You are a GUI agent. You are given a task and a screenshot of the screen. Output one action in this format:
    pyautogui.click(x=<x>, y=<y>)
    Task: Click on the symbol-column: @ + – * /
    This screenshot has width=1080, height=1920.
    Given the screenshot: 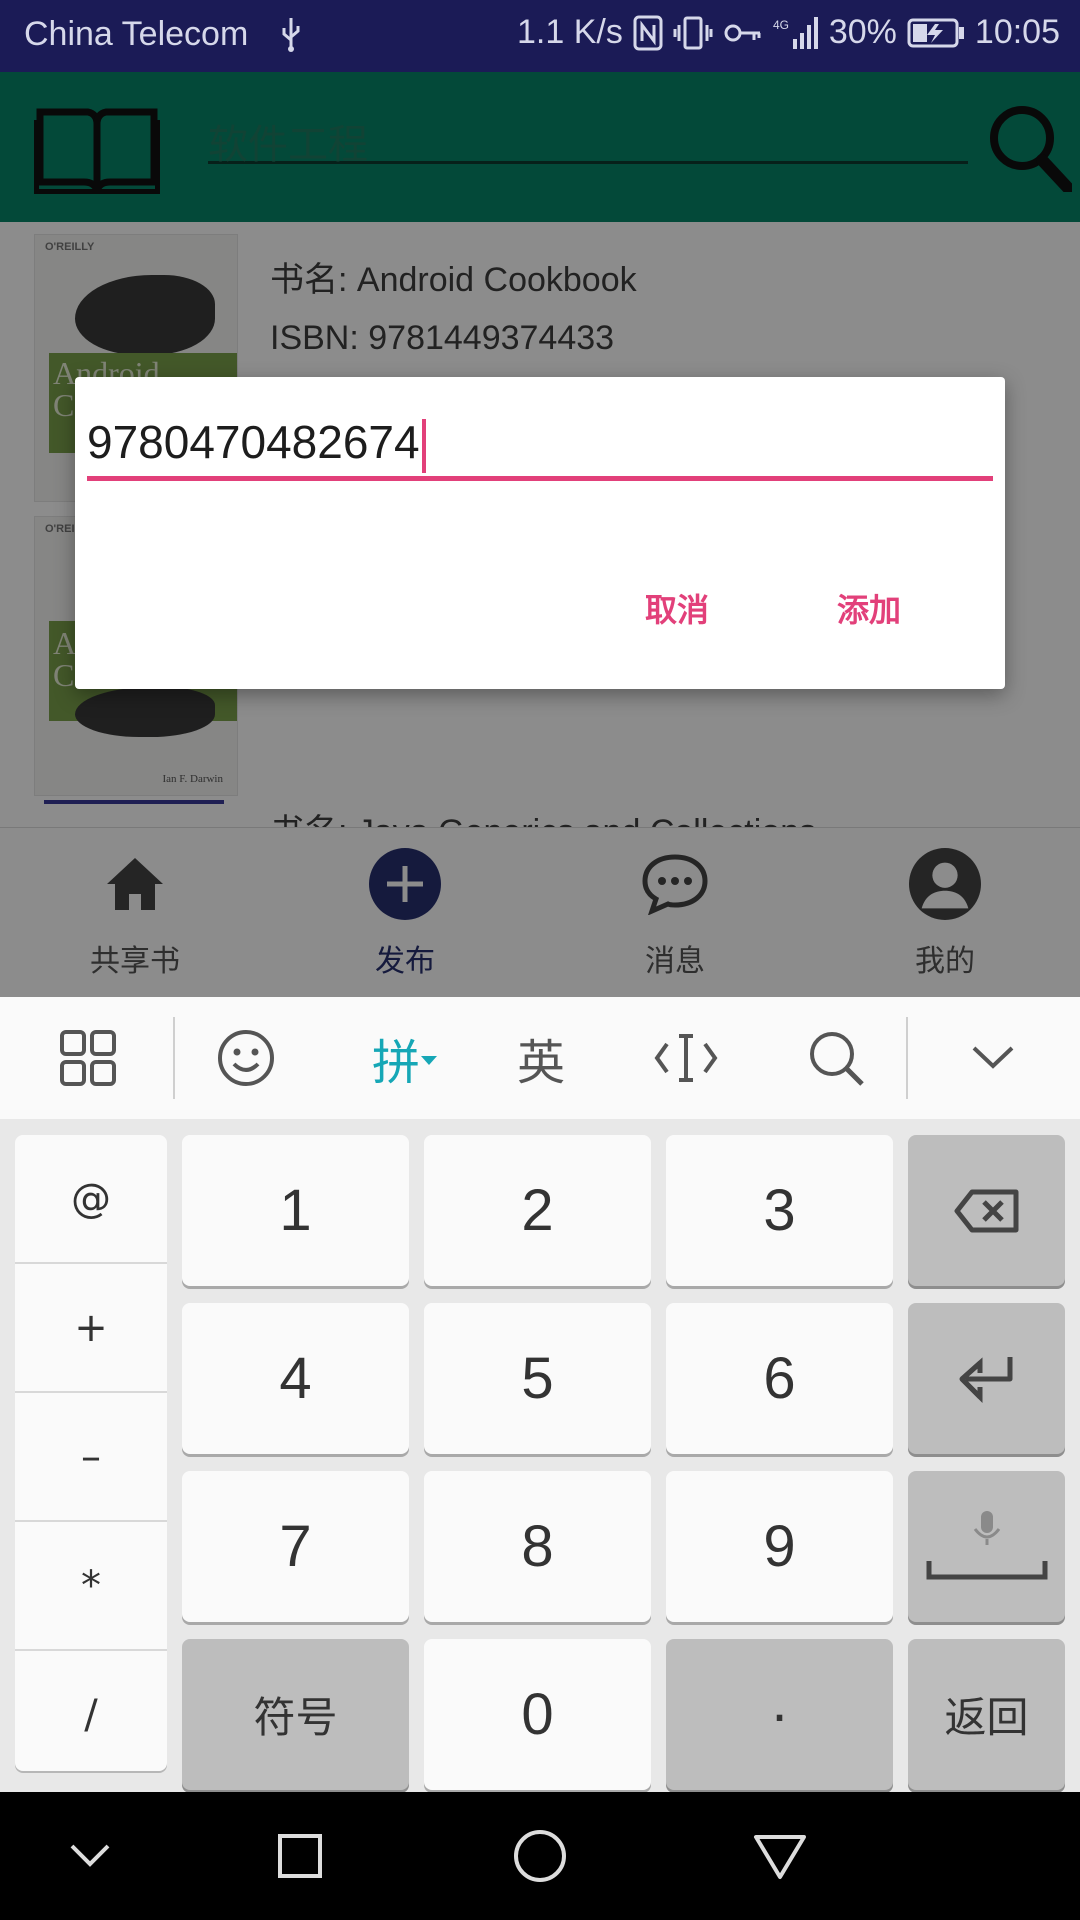 What is the action you would take?
    pyautogui.click(x=91, y=1453)
    